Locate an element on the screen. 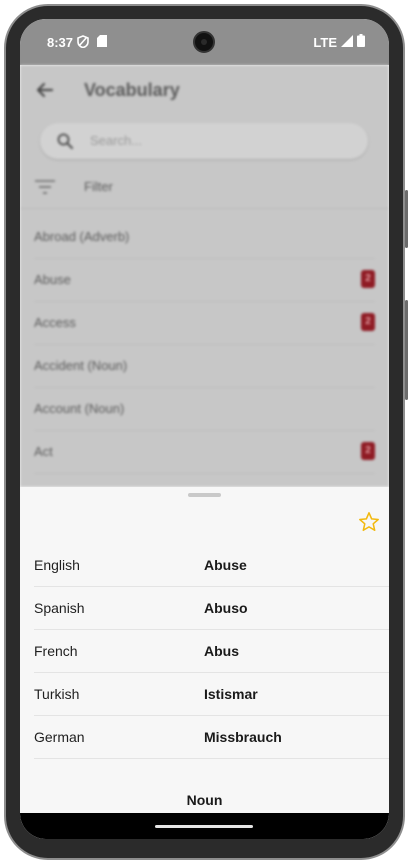 This screenshot has height=864, width=409. list-item: Abroad (Adverb) is located at coordinates (204, 237).